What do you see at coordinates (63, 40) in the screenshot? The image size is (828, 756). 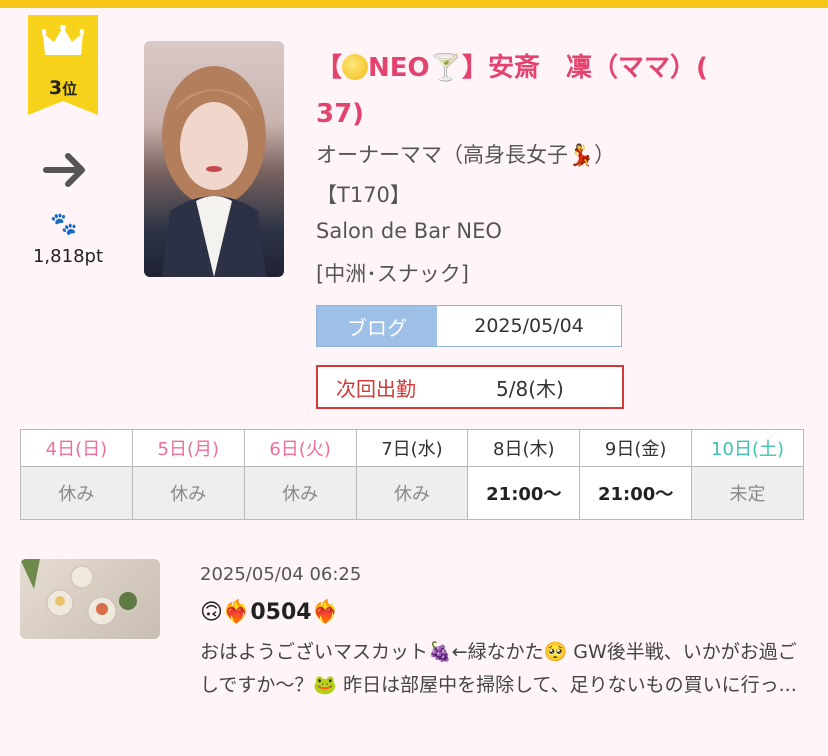 I see `crown-icon` at bounding box center [63, 40].